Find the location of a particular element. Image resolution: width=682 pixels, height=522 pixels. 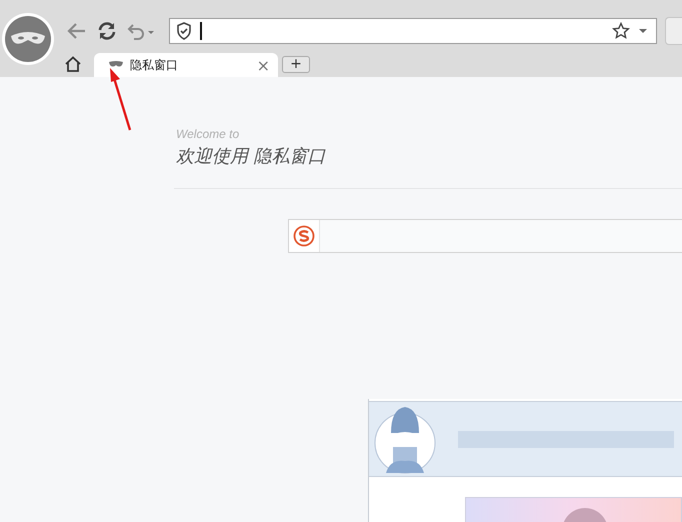

reload-icon is located at coordinates (107, 31).